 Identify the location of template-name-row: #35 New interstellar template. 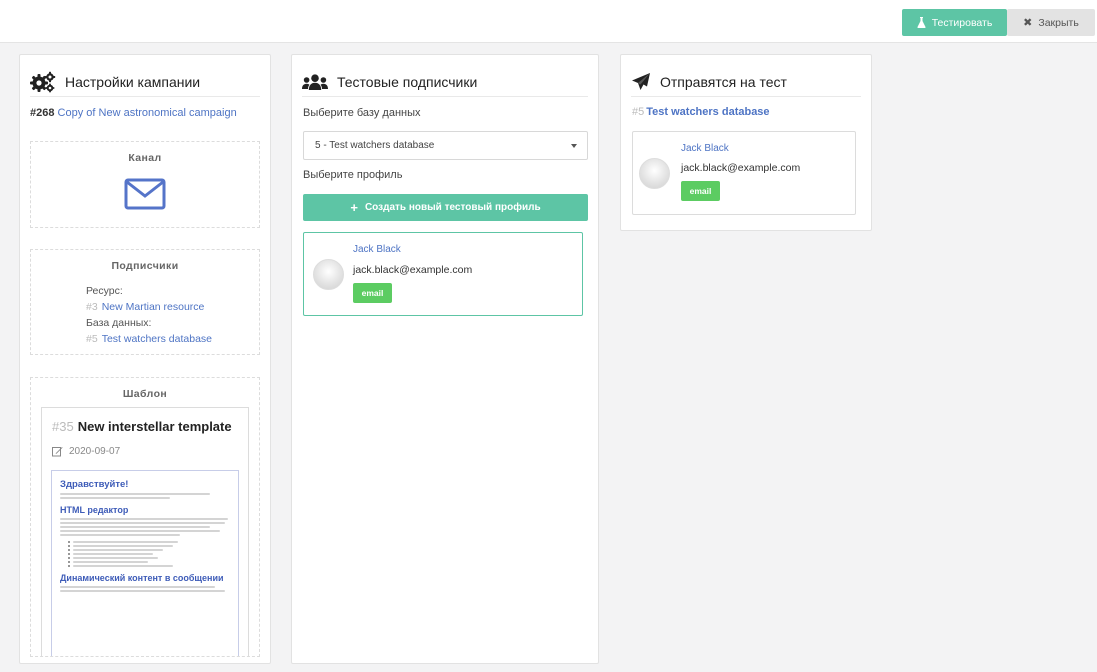
(142, 426).